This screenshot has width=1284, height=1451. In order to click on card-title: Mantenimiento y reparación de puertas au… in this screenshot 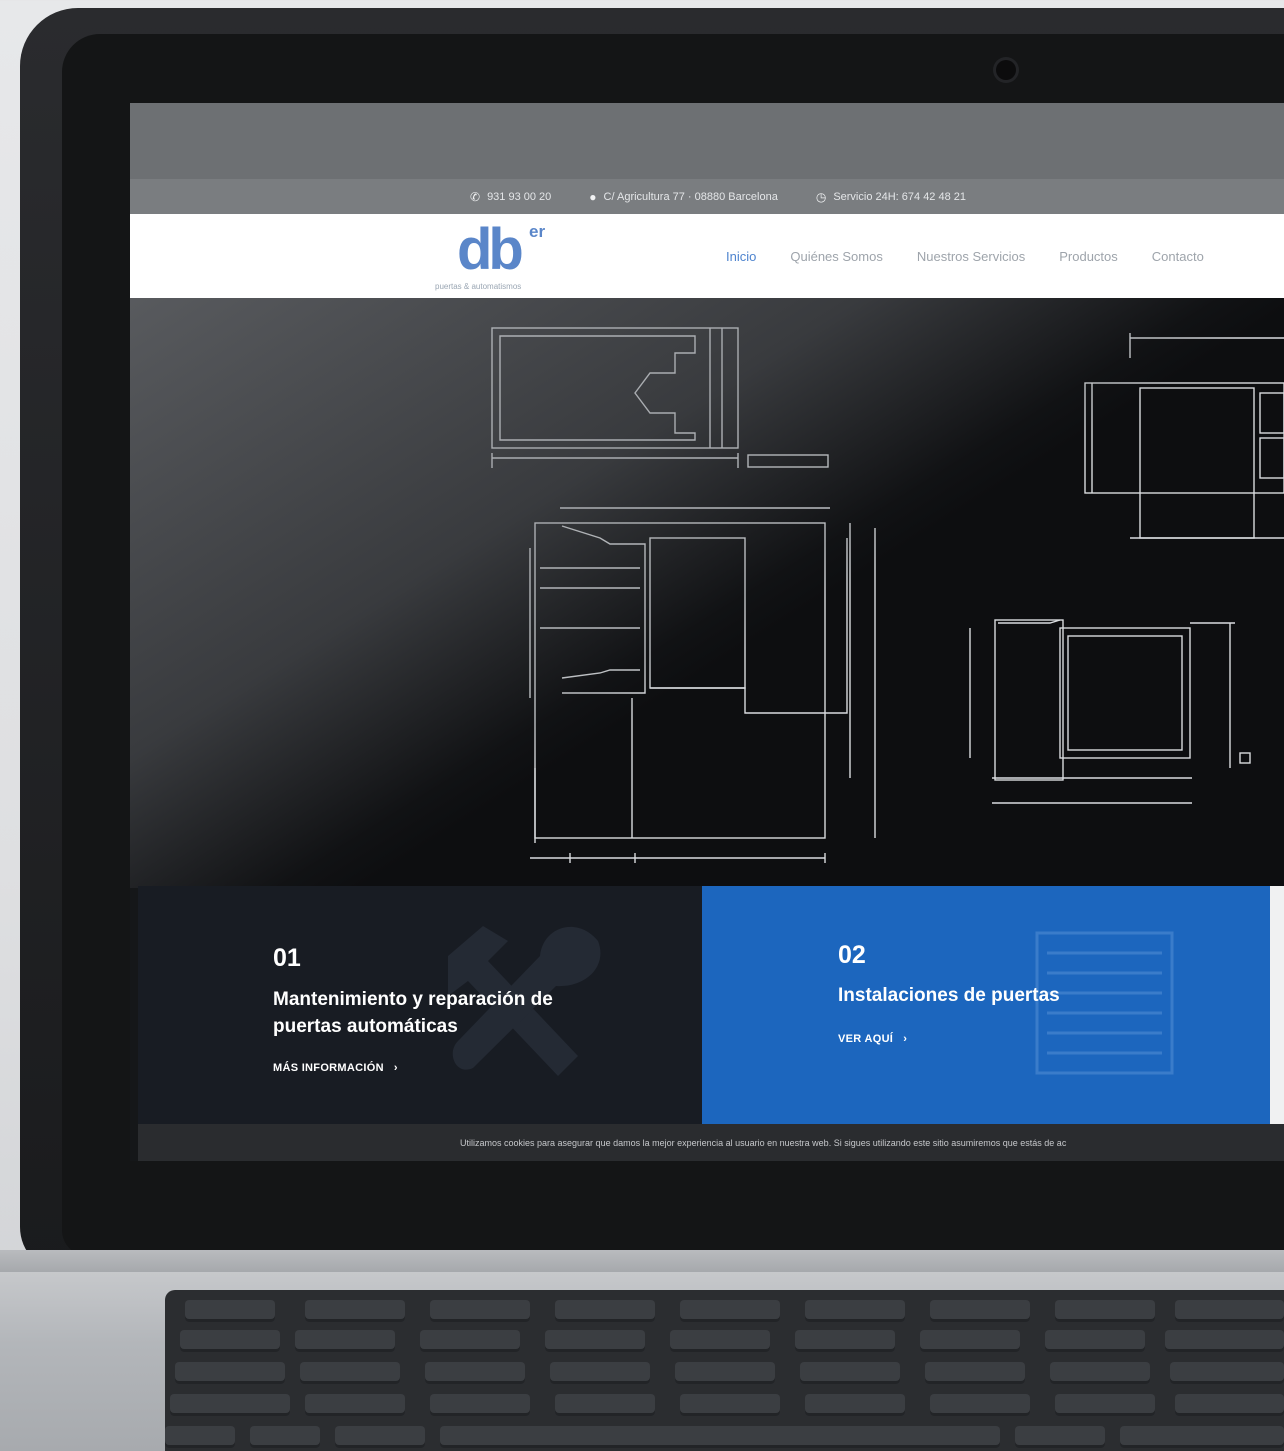, I will do `click(413, 1013)`.